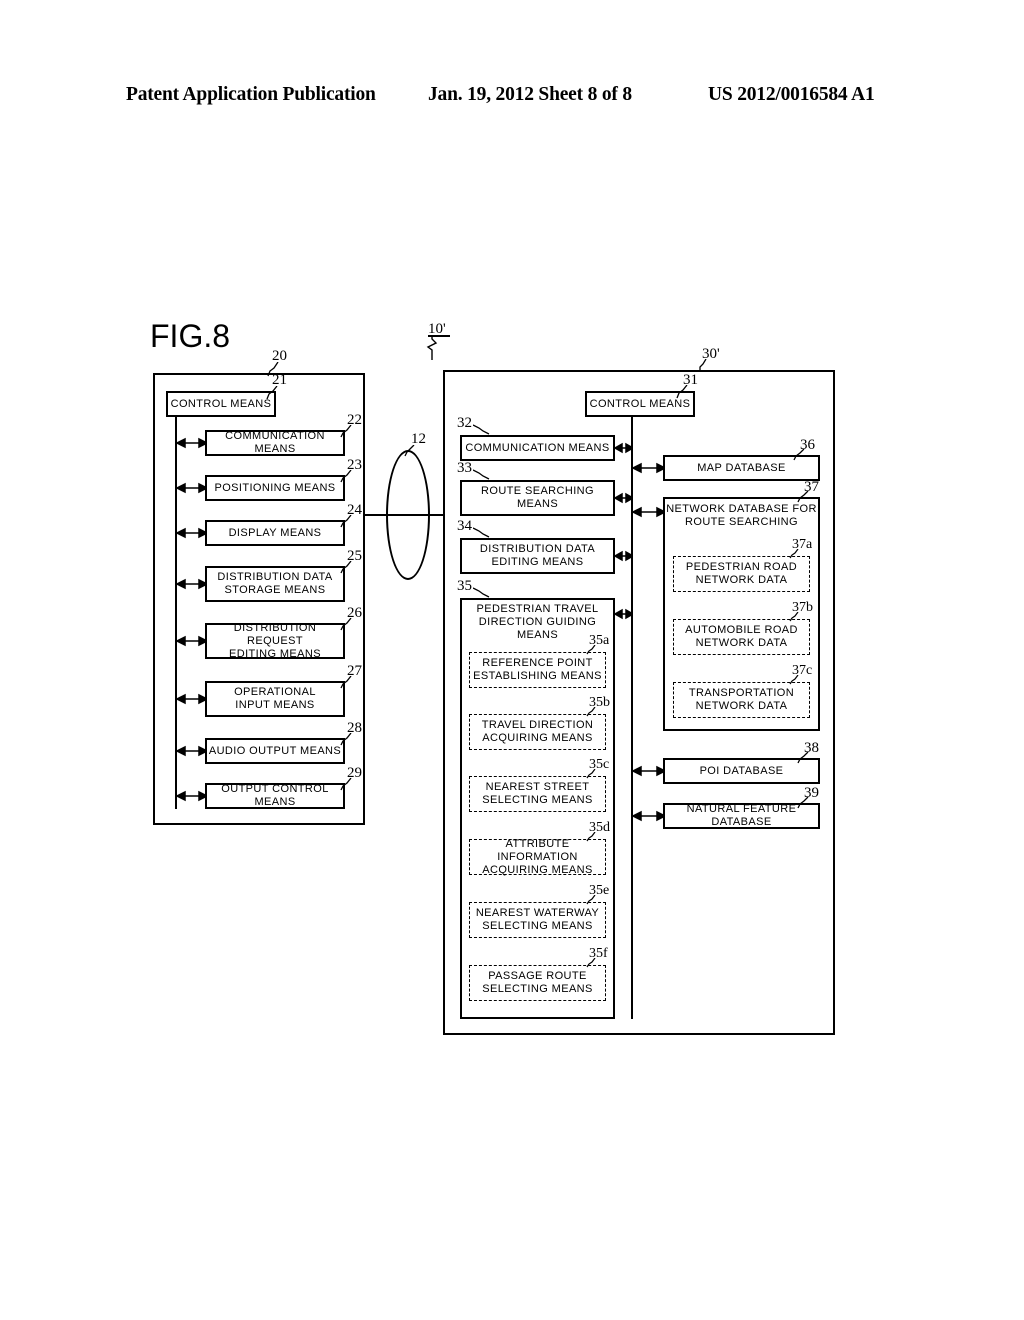  What do you see at coordinates (791, 94) in the screenshot?
I see `header-patent-number: US 2012/0016584 A1` at bounding box center [791, 94].